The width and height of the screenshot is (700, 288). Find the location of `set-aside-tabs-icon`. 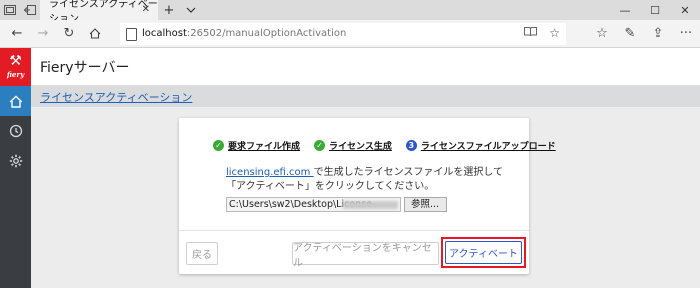

set-aside-tabs-icon is located at coordinates (30, 10).